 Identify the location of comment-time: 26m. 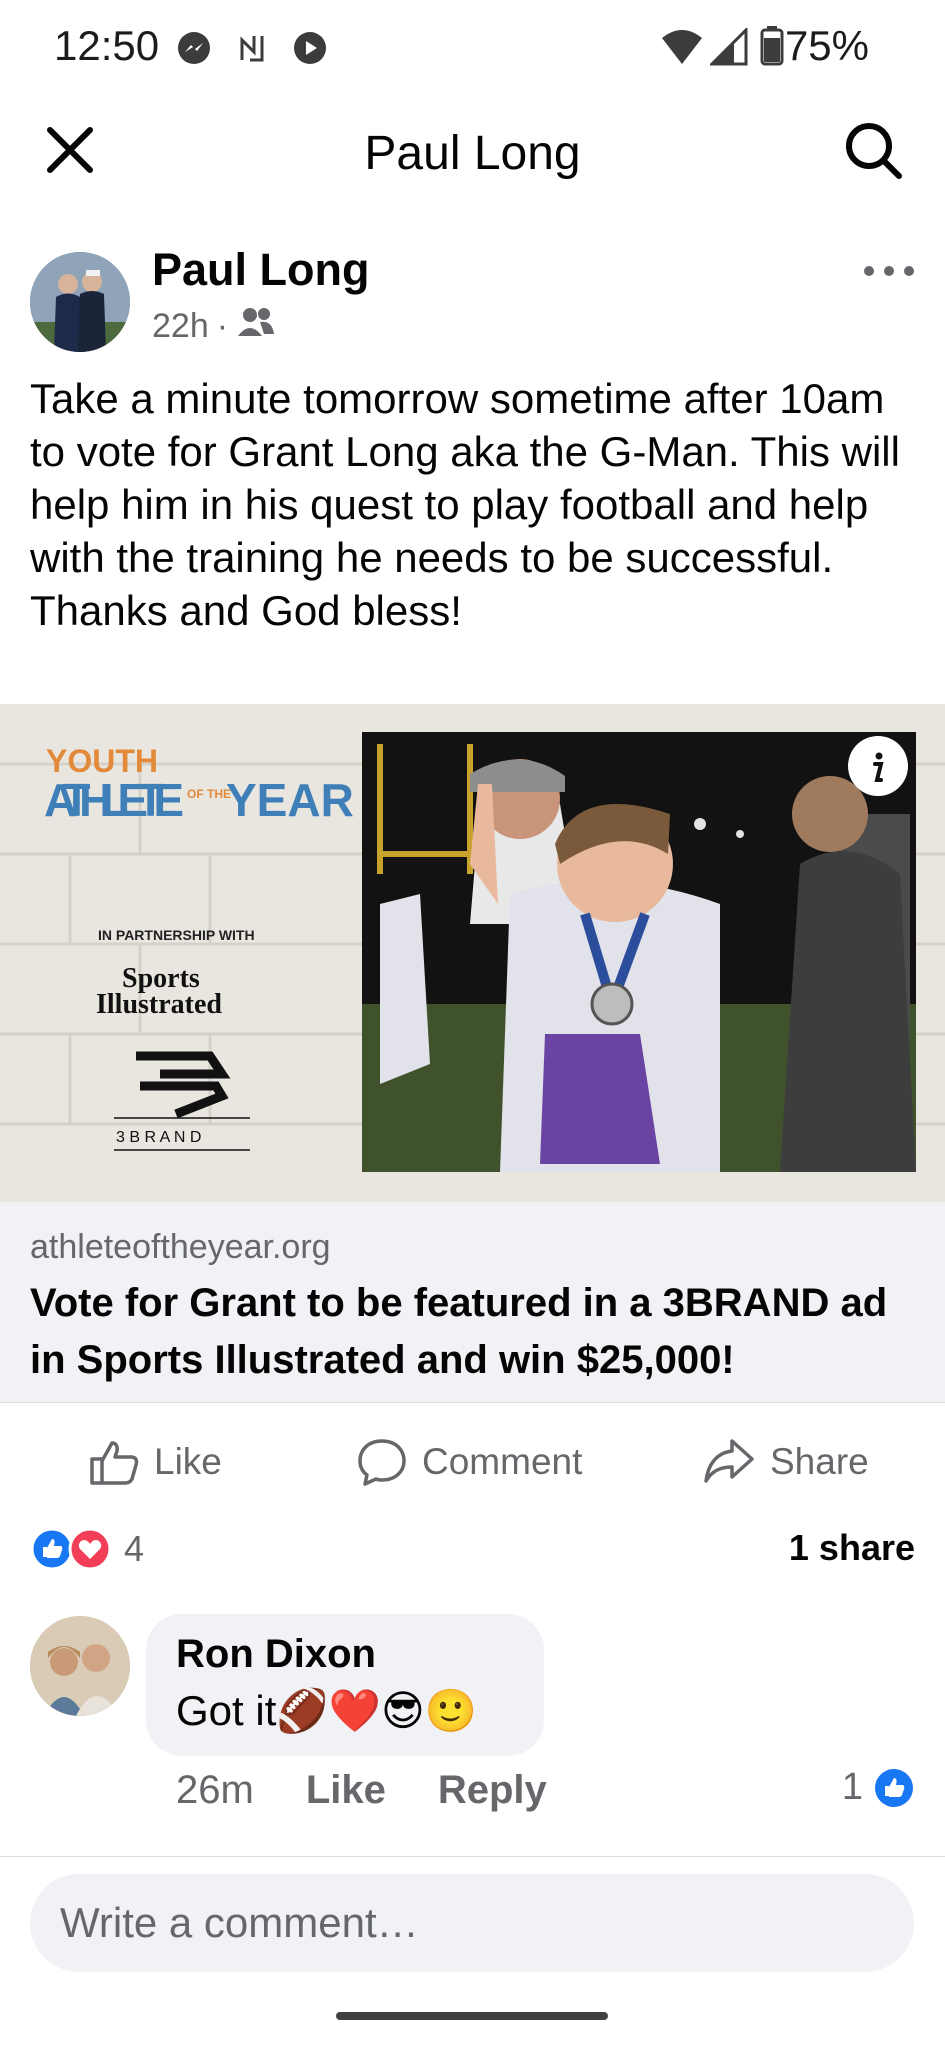
(215, 1790).